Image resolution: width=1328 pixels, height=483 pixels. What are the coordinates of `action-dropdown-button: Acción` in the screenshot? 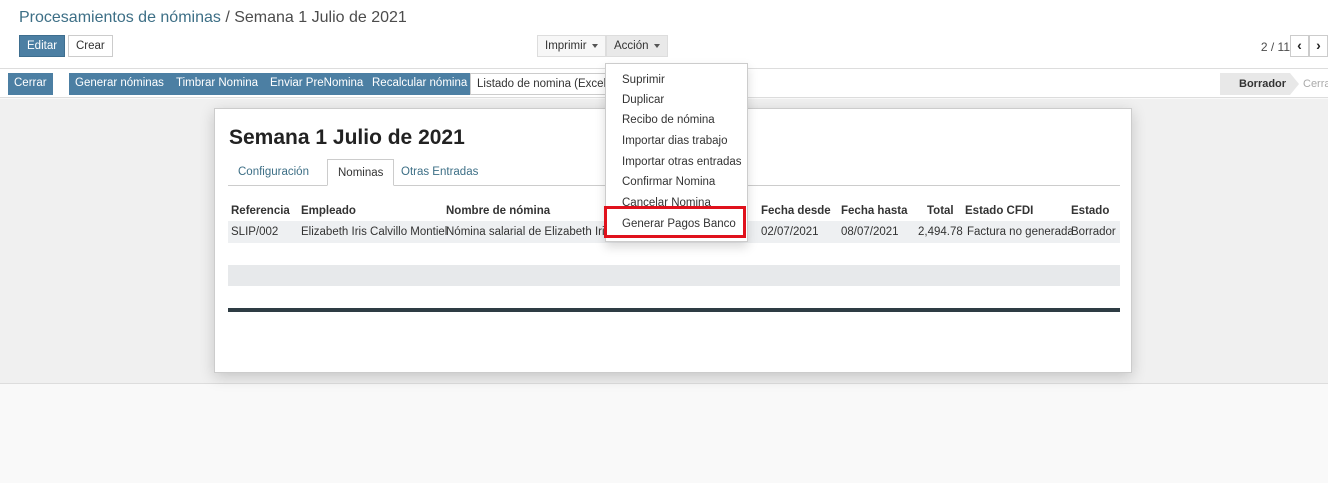 It's located at (637, 46).